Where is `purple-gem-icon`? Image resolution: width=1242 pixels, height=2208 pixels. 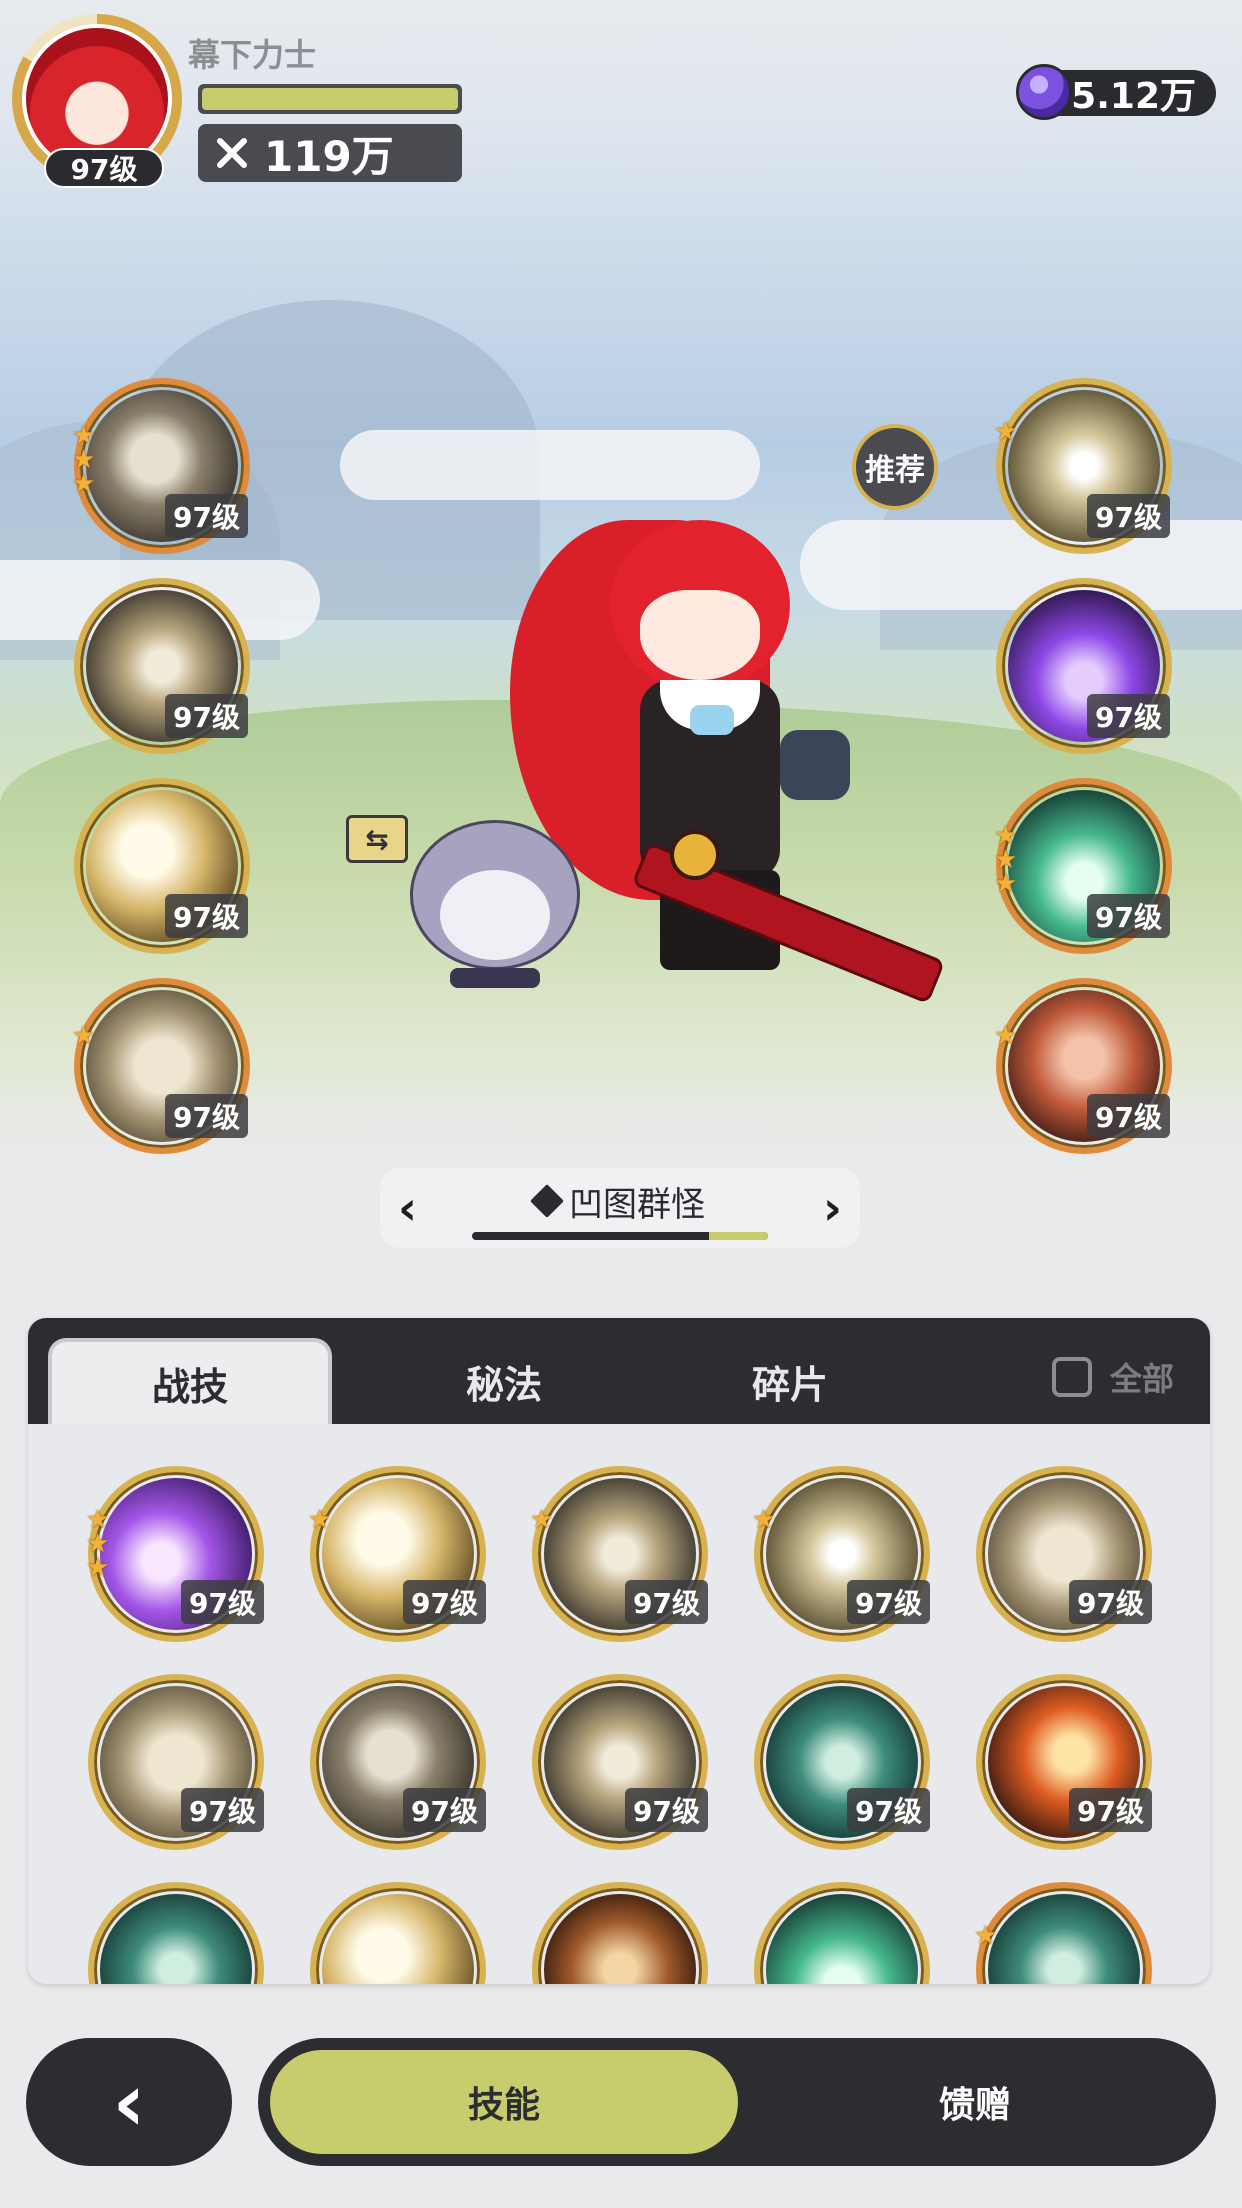 purple-gem-icon is located at coordinates (1044, 92).